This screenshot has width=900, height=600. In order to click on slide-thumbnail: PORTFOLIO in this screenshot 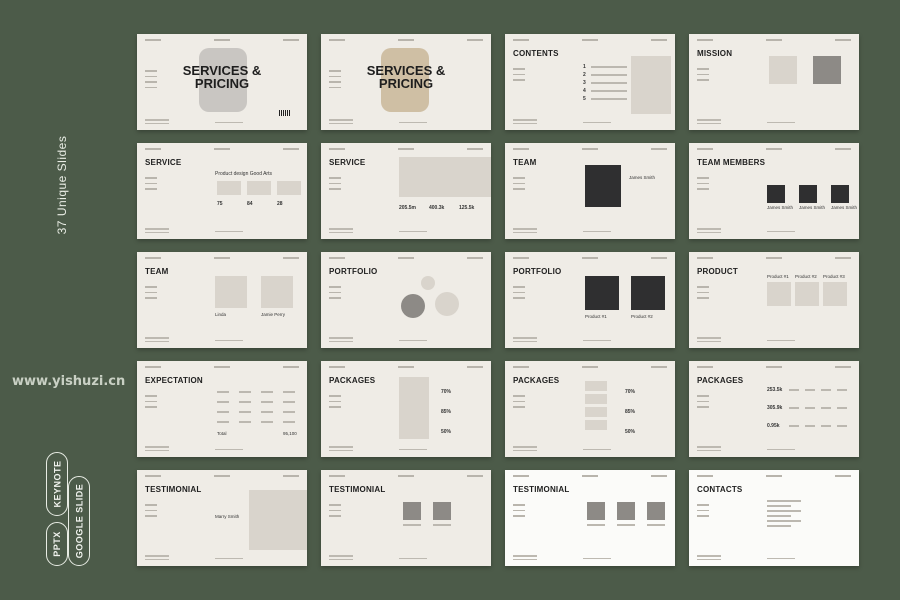, I will do `click(406, 300)`.